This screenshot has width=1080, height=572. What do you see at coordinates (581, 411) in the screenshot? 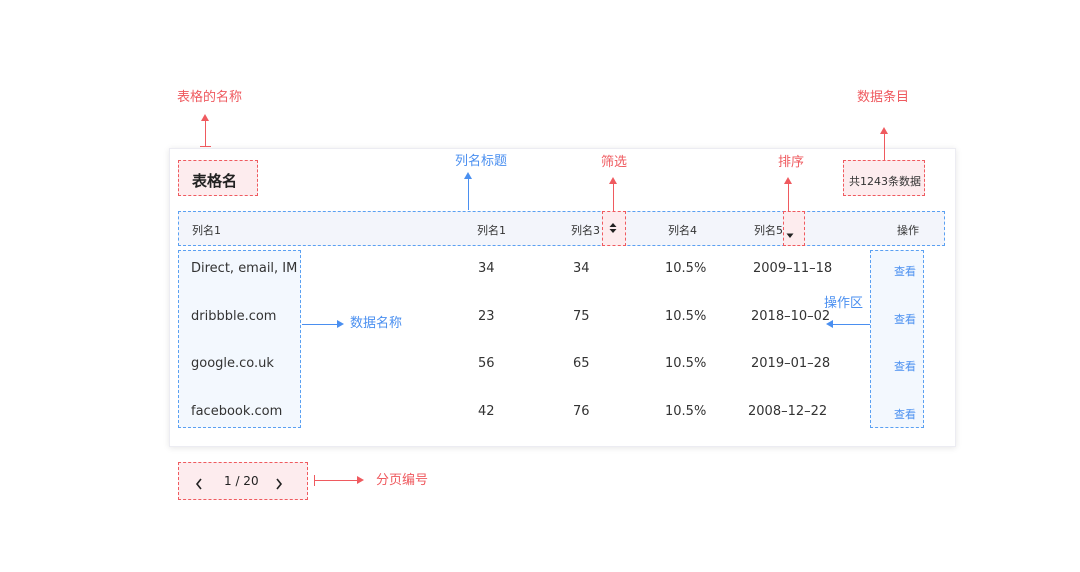
I see `row-value-2: 76` at bounding box center [581, 411].